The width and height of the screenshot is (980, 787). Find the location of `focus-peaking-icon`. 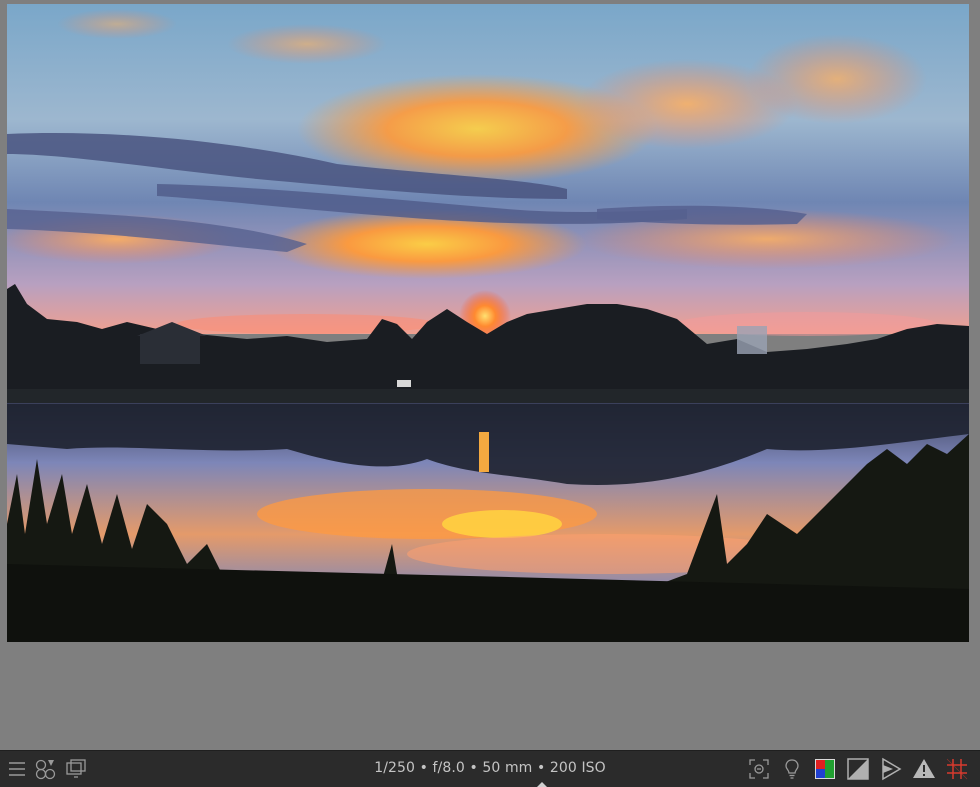

focus-peaking-icon is located at coordinates (759, 769).